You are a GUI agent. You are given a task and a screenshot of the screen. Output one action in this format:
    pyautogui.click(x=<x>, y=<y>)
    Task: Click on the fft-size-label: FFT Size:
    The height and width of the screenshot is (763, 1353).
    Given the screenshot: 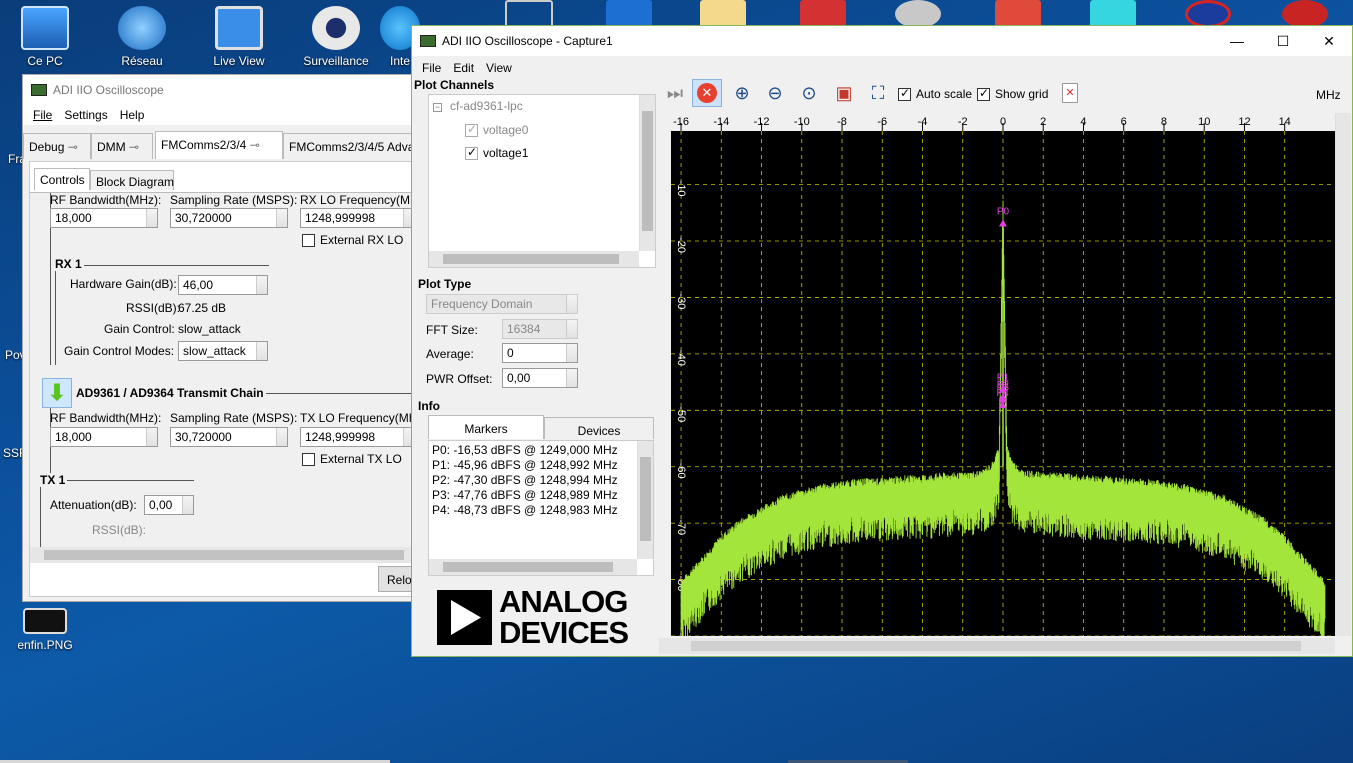 What is the action you would take?
    pyautogui.click(x=452, y=330)
    